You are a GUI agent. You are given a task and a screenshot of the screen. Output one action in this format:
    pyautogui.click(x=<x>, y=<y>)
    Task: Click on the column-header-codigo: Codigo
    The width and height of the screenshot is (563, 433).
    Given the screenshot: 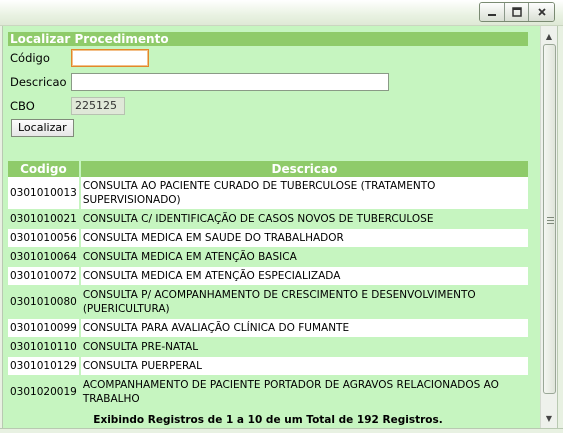 What is the action you would take?
    pyautogui.click(x=44, y=169)
    